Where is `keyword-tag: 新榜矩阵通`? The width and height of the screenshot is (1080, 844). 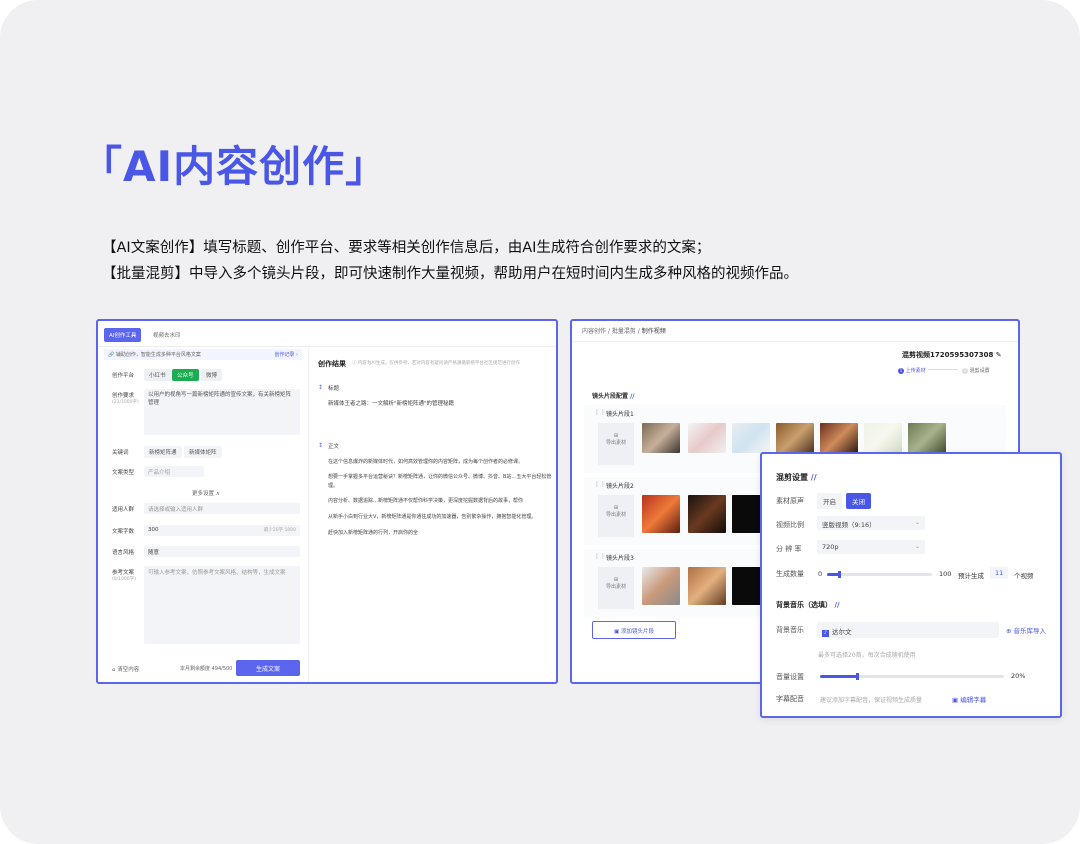
keyword-tag: 新榜矩阵通 is located at coordinates (163, 452).